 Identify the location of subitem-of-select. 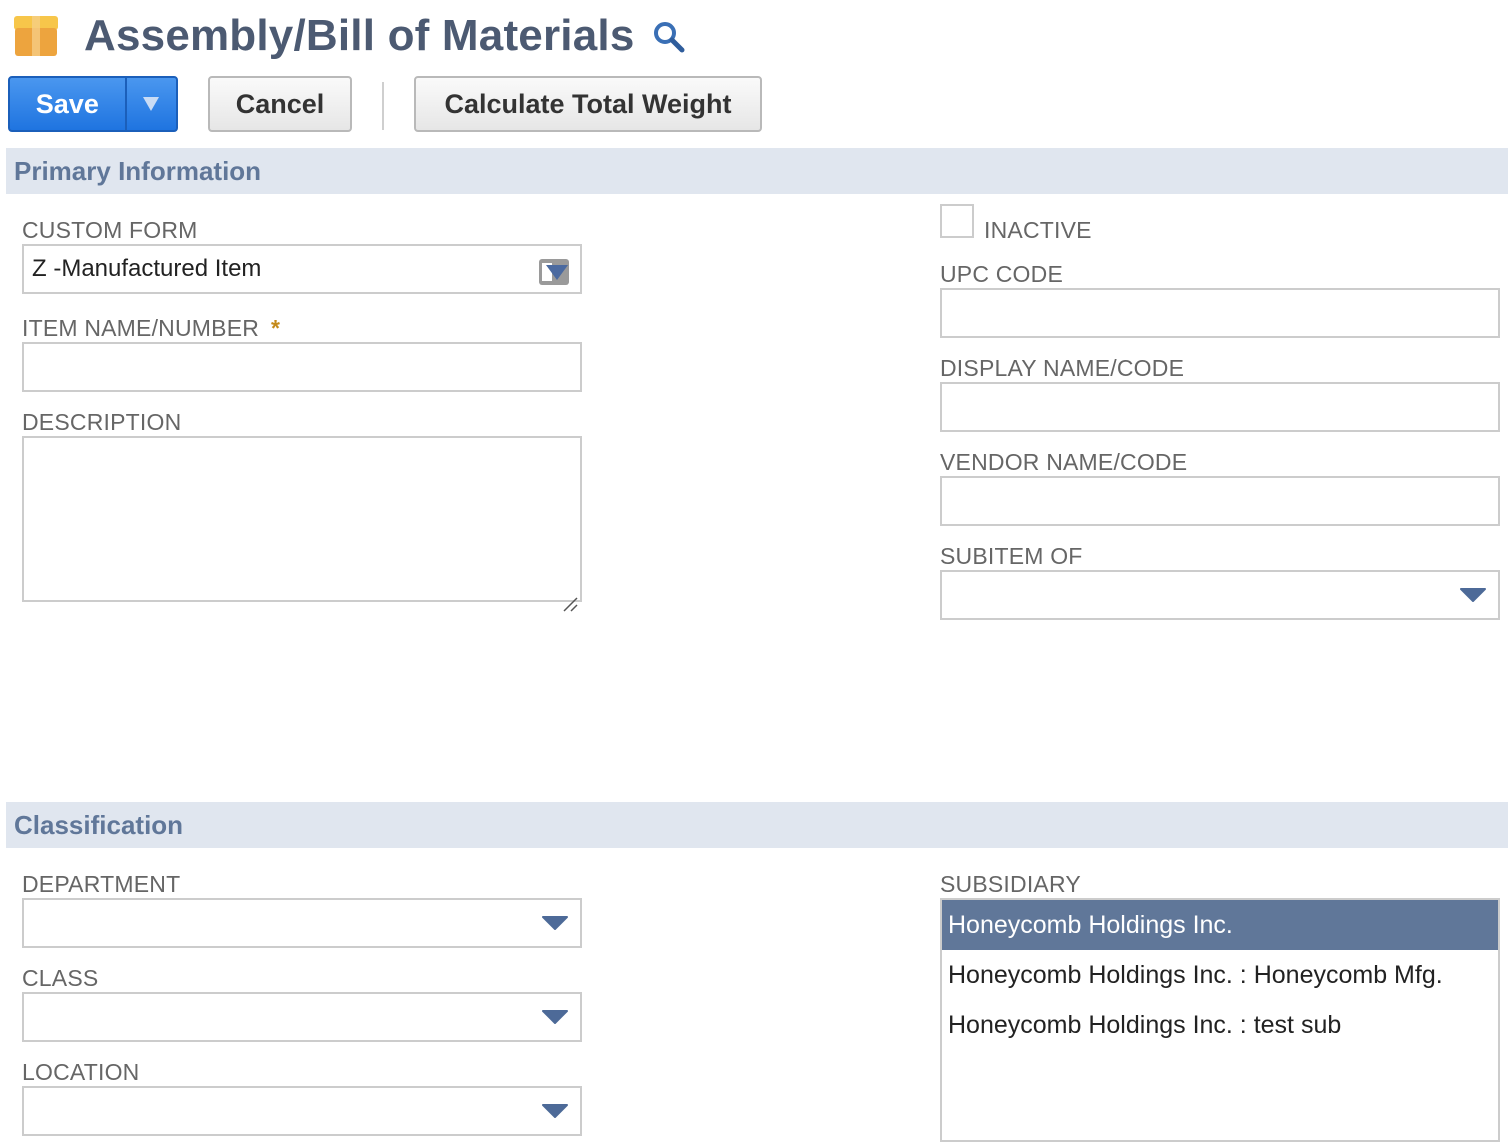
(1220, 595).